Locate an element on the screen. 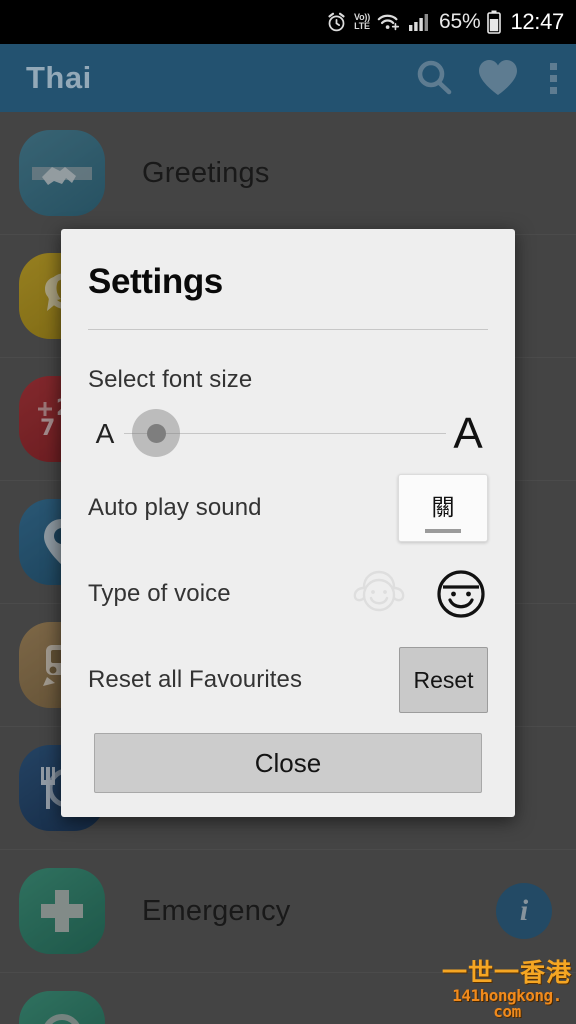  reset-favourites-label: Reset all Favourites is located at coordinates (195, 679).